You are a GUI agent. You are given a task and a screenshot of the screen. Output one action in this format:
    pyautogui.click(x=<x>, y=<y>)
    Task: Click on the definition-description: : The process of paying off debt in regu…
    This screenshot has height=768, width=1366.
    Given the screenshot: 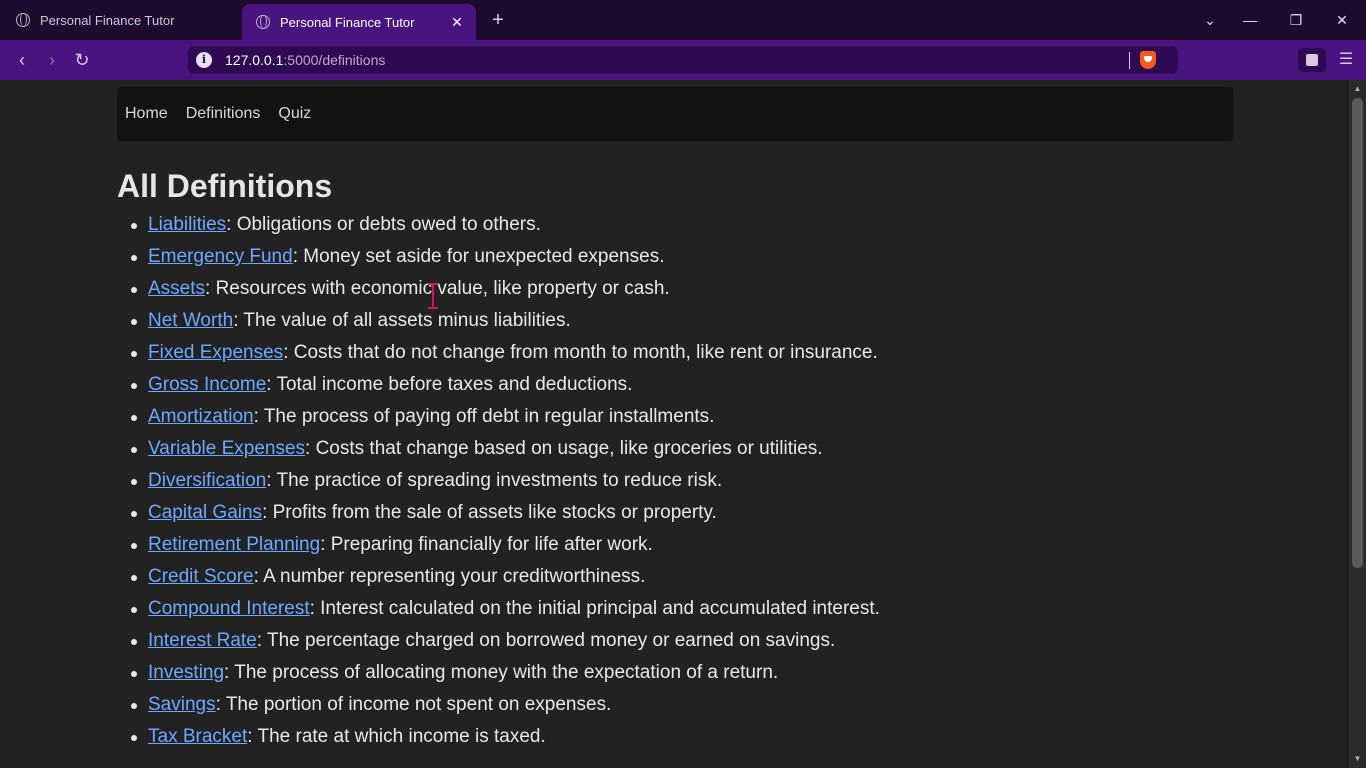 What is the action you would take?
    pyautogui.click(x=484, y=416)
    